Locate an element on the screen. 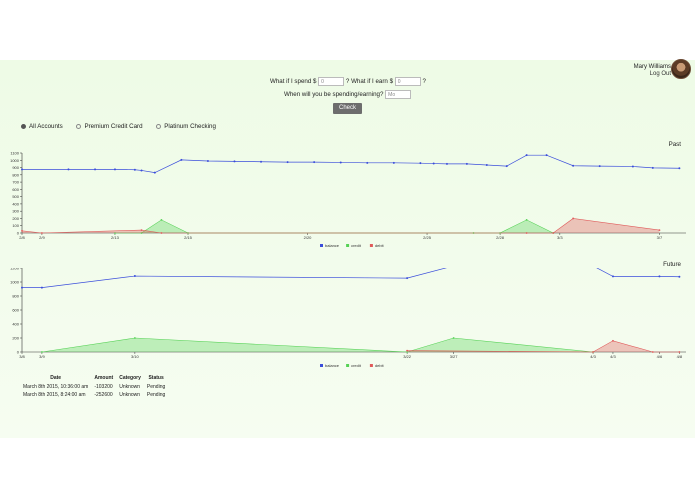 This screenshot has height=494, width=695. y-tick-label: 400 is located at coordinates (15, 203).